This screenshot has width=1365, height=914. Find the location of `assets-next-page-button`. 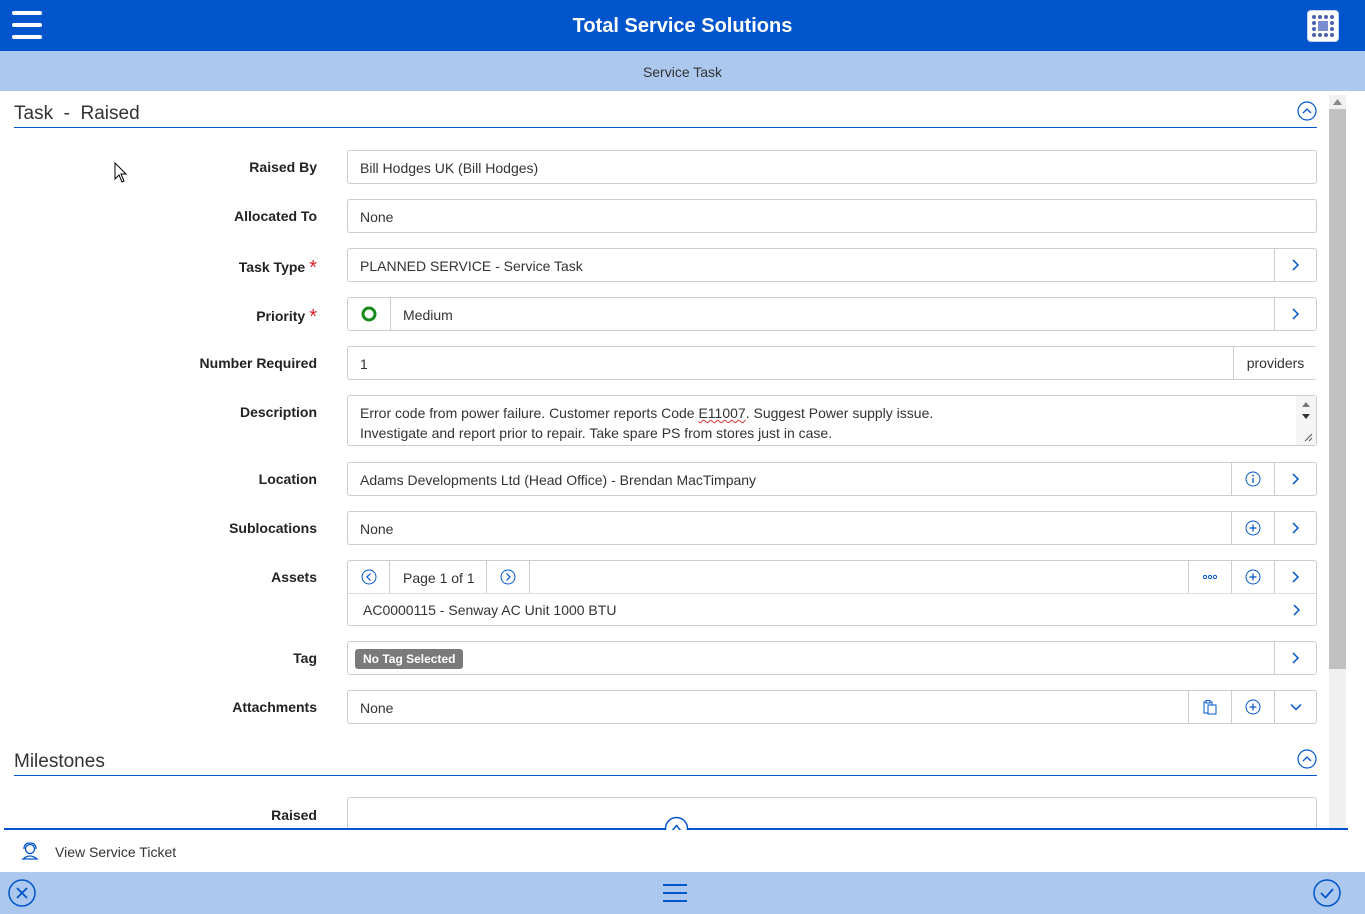

assets-next-page-button is located at coordinates (508, 577).